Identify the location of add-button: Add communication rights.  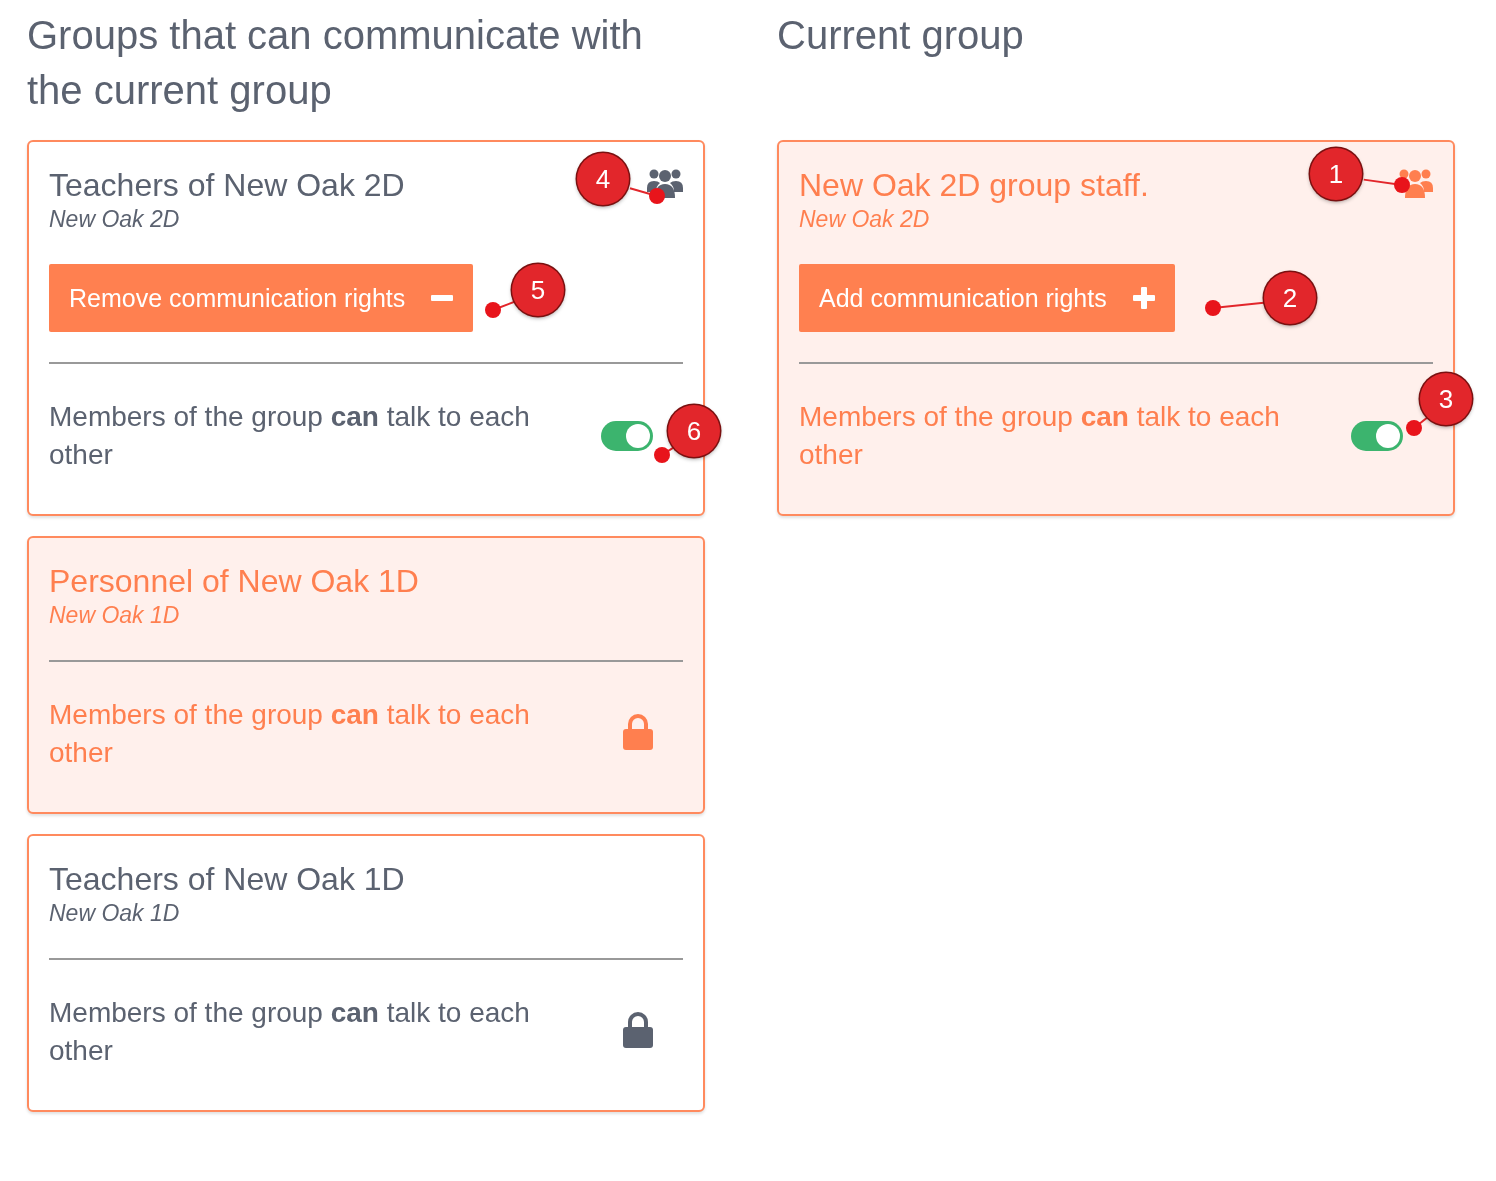
(987, 298).